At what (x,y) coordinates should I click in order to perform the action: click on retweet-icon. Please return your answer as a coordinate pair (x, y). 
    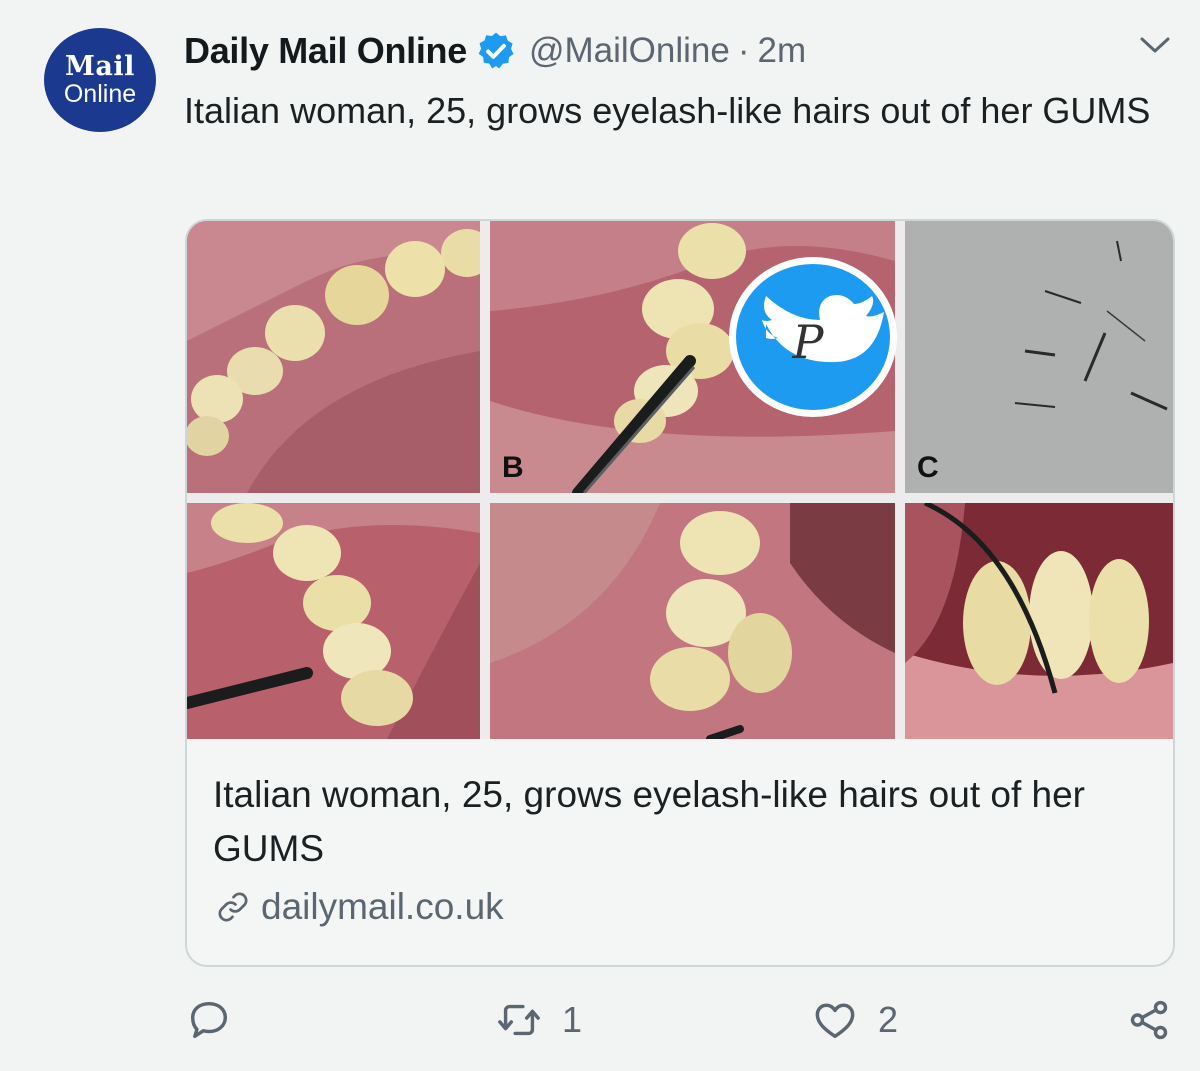
    Looking at the image, I should click on (519, 1020).